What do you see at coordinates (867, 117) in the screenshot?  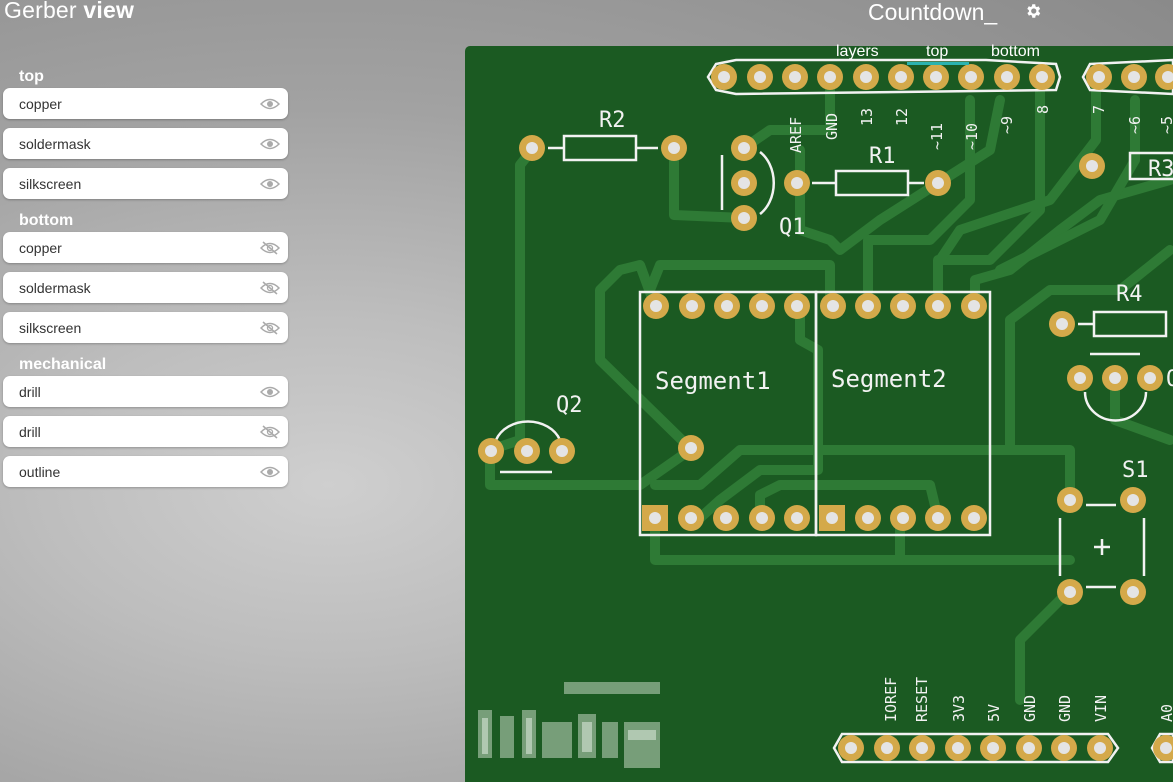 I see `pin-label: 13` at bounding box center [867, 117].